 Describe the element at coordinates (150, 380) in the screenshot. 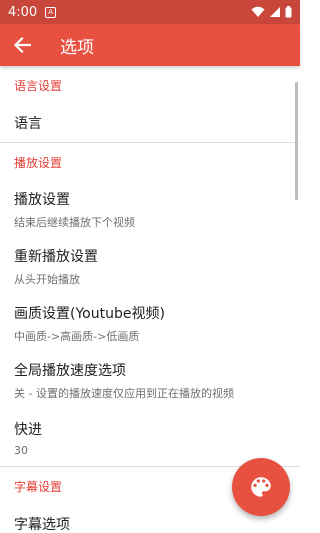

I see `setting-global-speed: 全局播放速度选项 关 - 设置的播放速度仅应用到正在播放的视频` at that location.